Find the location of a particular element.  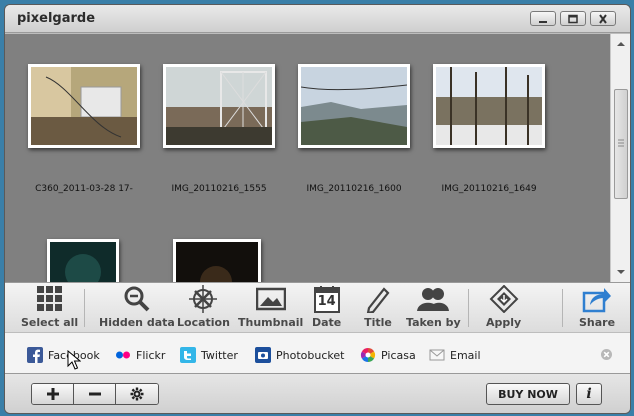

select-all-label: Select all is located at coordinates (50, 322).